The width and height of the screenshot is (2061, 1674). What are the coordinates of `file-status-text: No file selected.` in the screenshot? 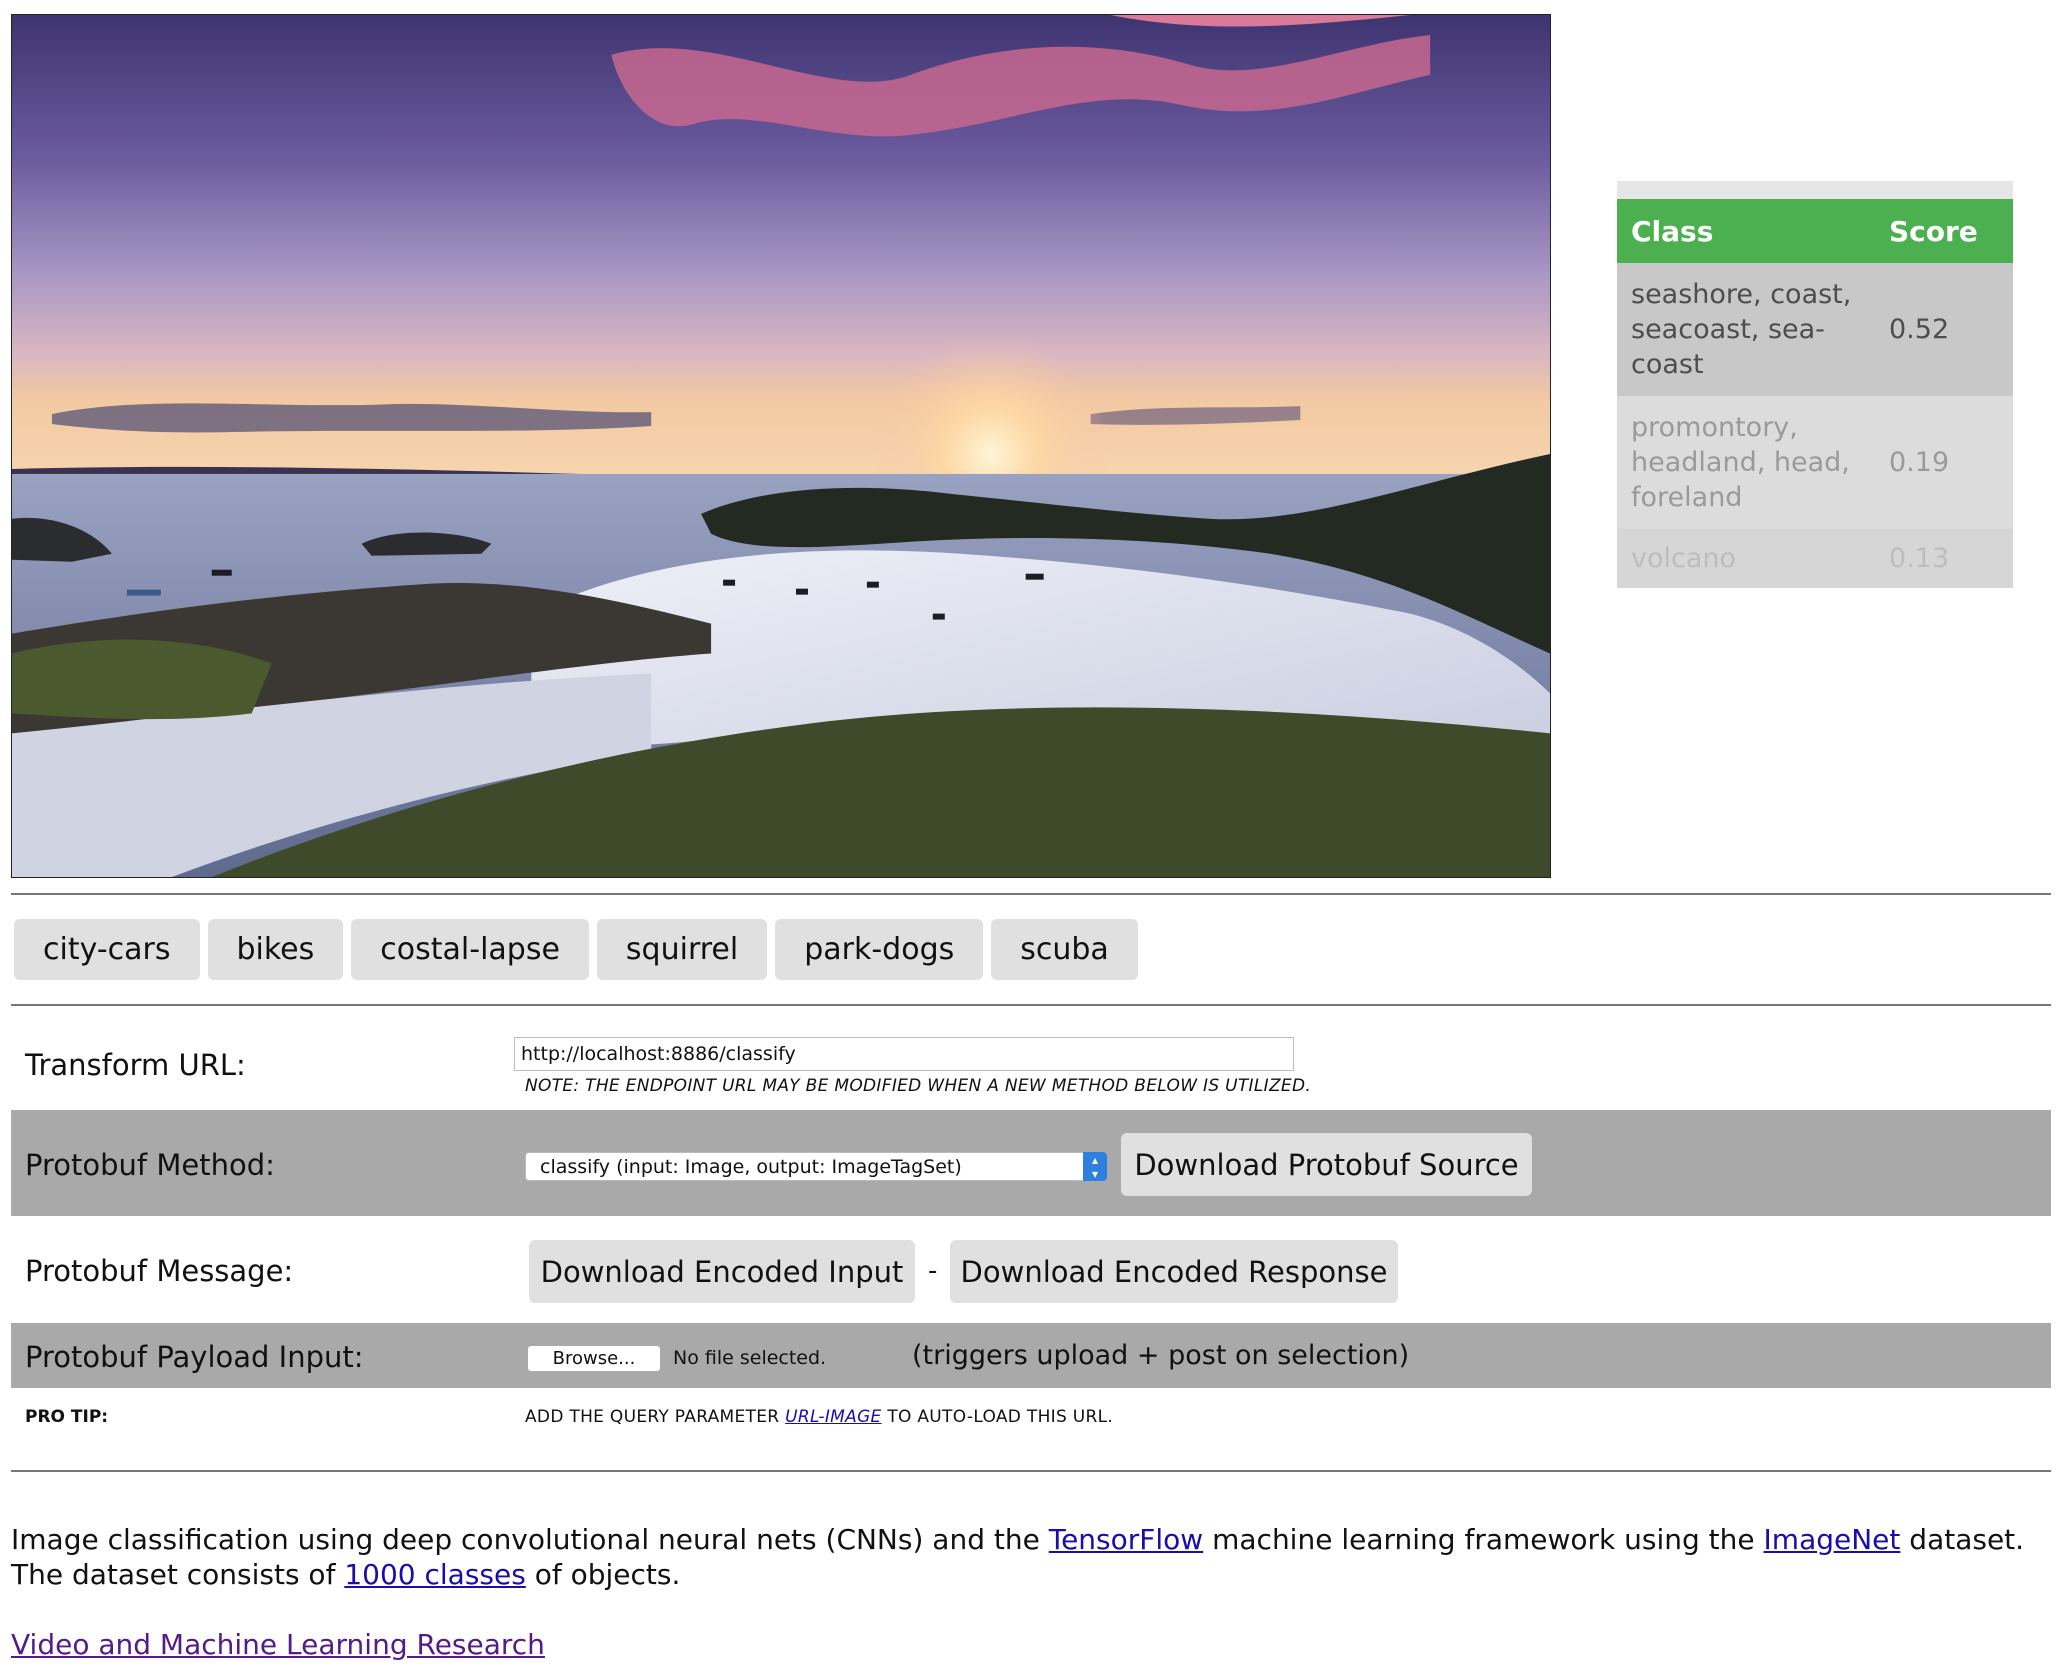 It's located at (750, 1358).